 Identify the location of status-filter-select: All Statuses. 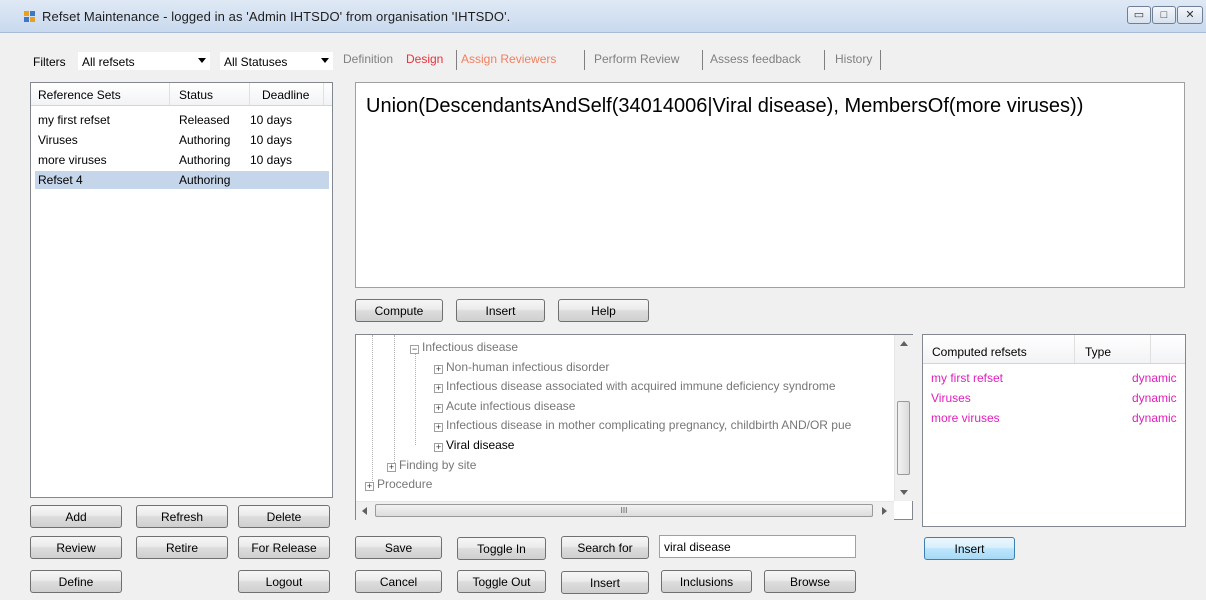
(276, 61).